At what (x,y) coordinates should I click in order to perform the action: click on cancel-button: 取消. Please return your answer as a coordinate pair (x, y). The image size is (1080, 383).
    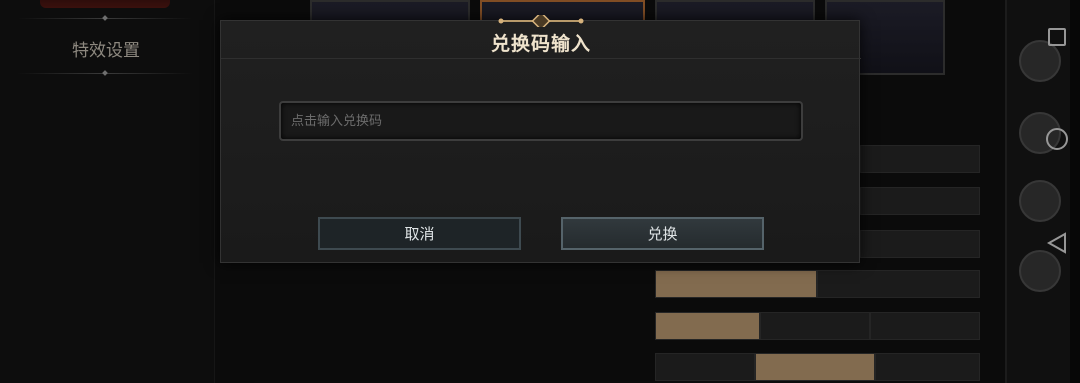
    Looking at the image, I should click on (419, 233).